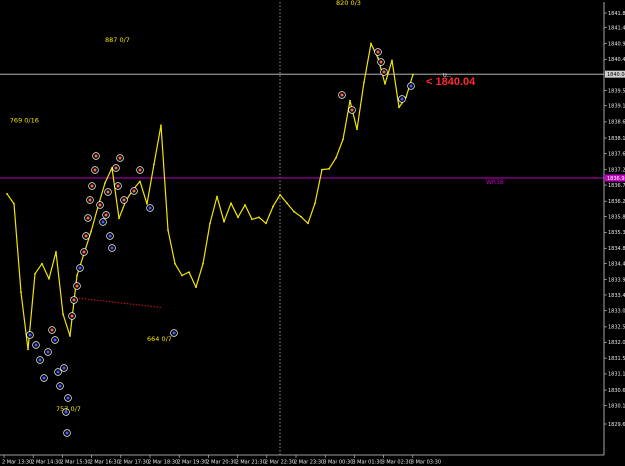  What do you see at coordinates (105, 463) in the screenshot?
I see `x-tick-label-3: 2 Mar 16:30` at bounding box center [105, 463].